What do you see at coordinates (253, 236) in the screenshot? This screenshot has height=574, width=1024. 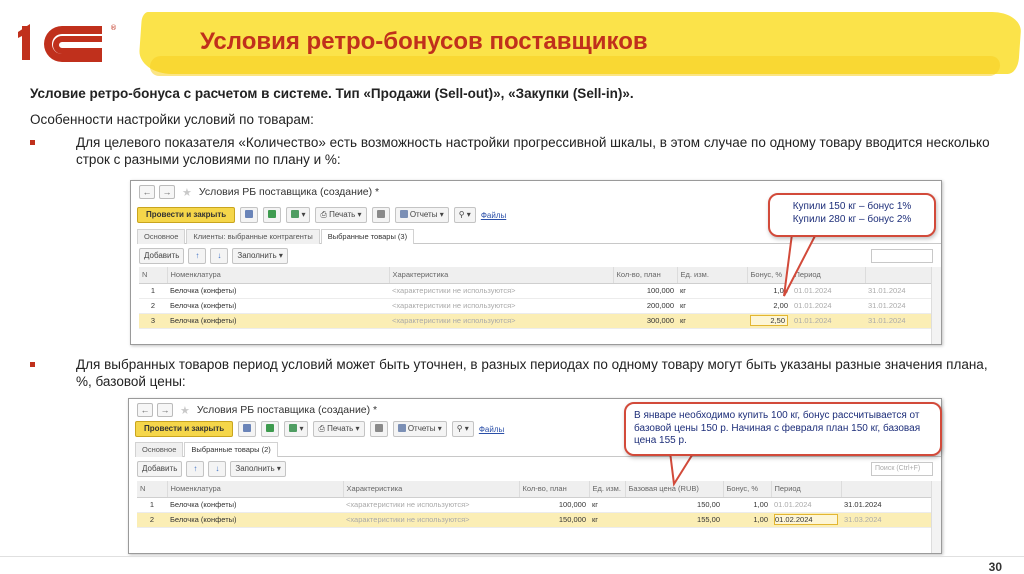 I see `tab-clients: Клиенты: выбранные контрагенты` at bounding box center [253, 236].